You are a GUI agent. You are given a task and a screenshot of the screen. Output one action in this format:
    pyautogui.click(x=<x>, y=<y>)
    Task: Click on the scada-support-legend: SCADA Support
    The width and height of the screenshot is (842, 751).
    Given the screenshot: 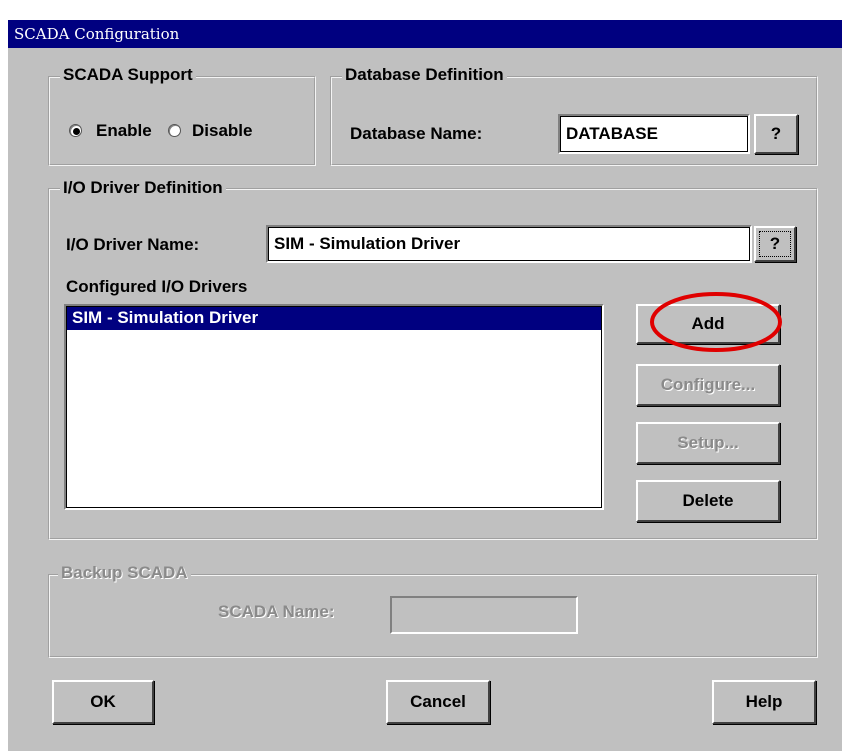 What is the action you would take?
    pyautogui.click(x=128, y=75)
    